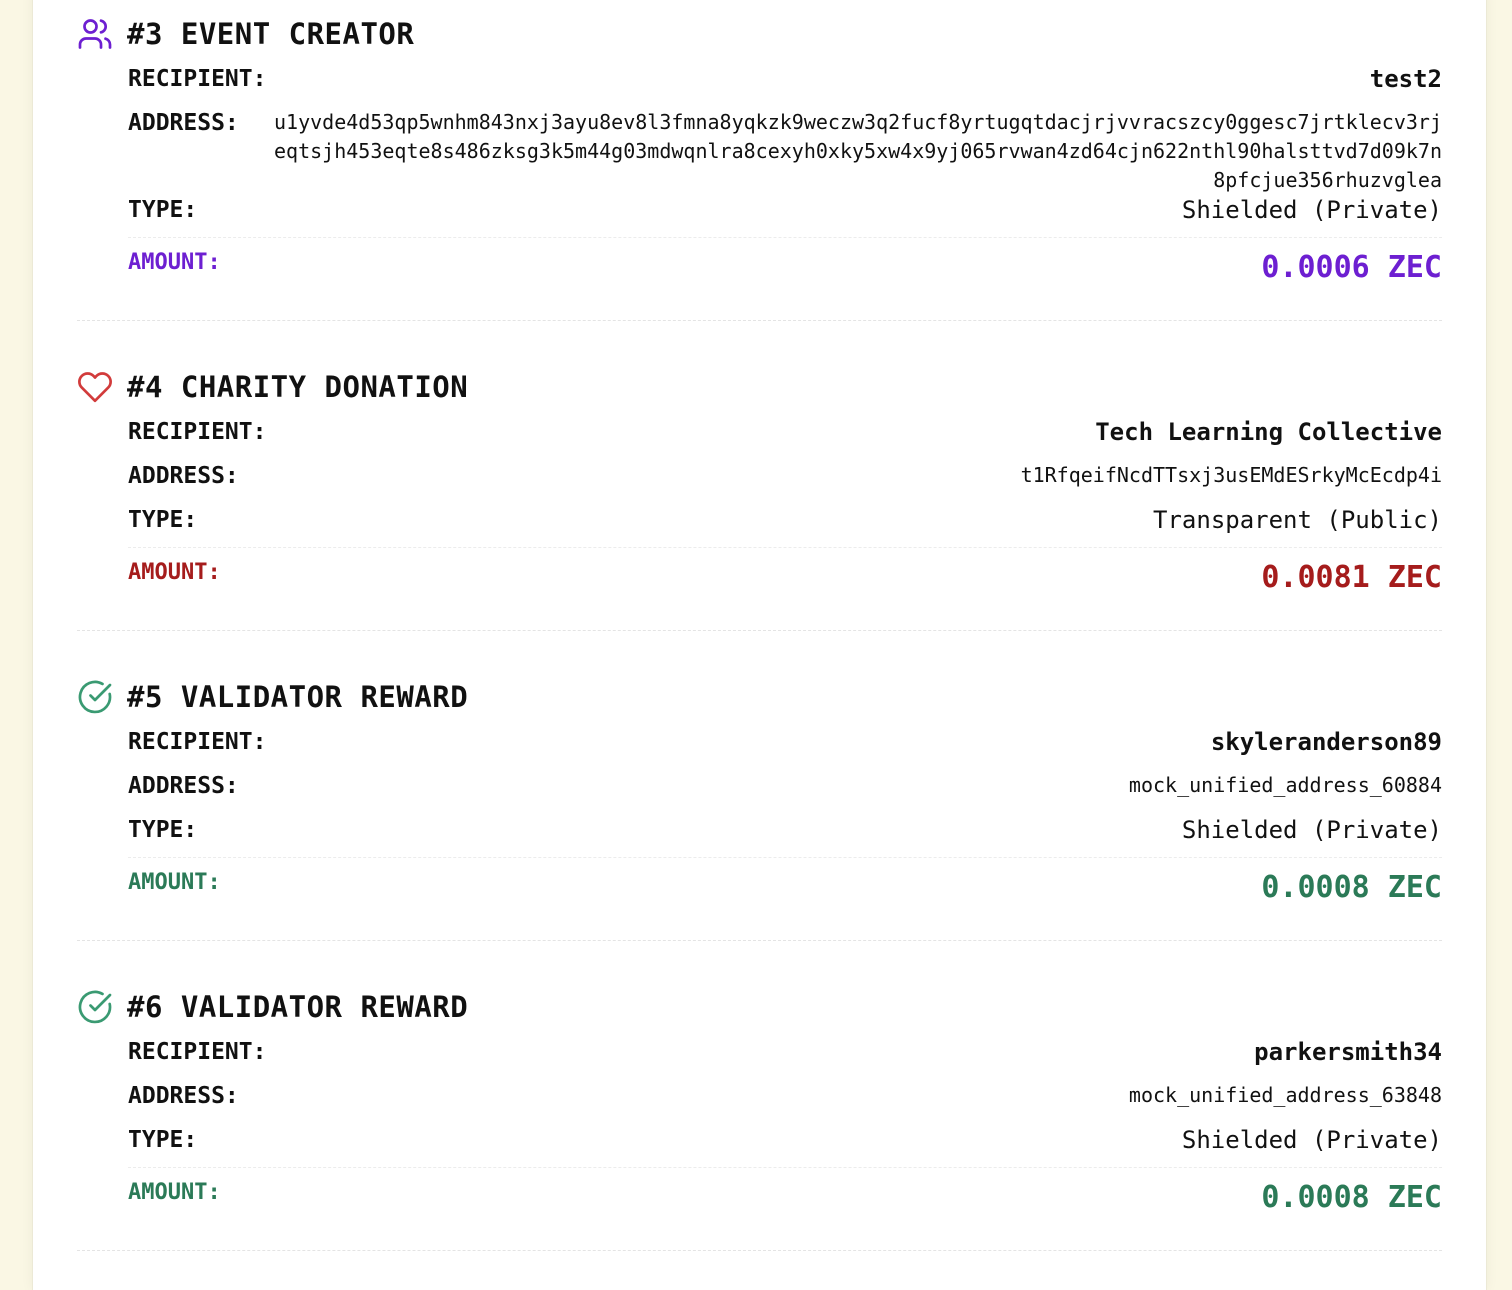 This screenshot has height=1290, width=1512. I want to click on type-row: TYPE: Transparent (Public), so click(785, 526).